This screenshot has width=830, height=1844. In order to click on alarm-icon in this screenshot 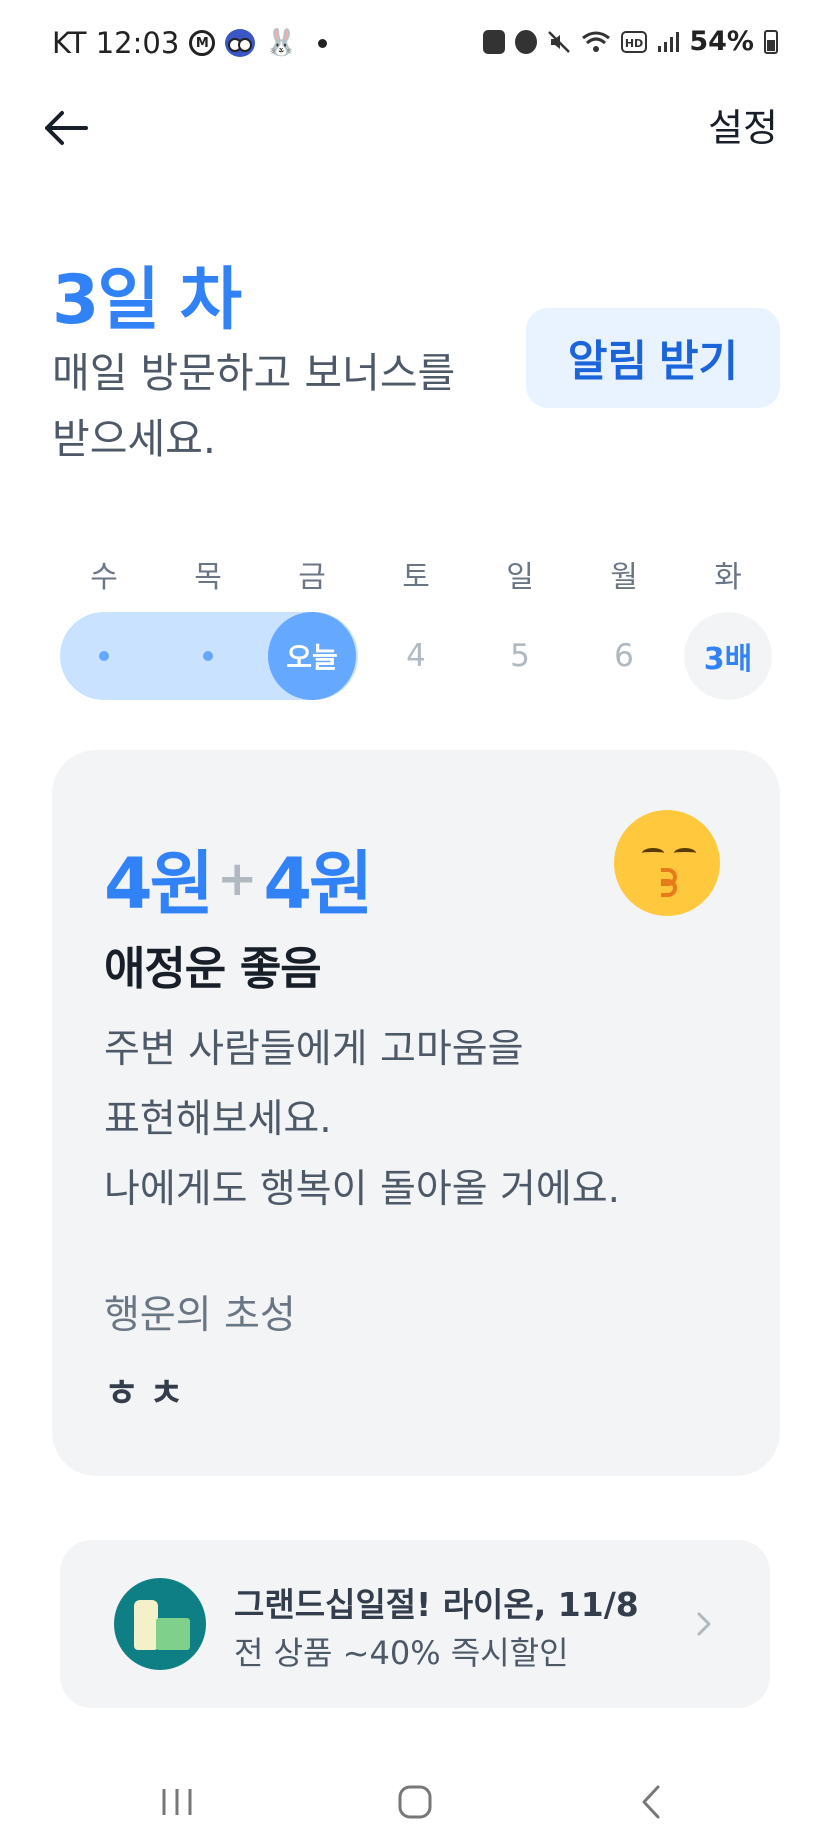, I will do `click(526, 41)`.